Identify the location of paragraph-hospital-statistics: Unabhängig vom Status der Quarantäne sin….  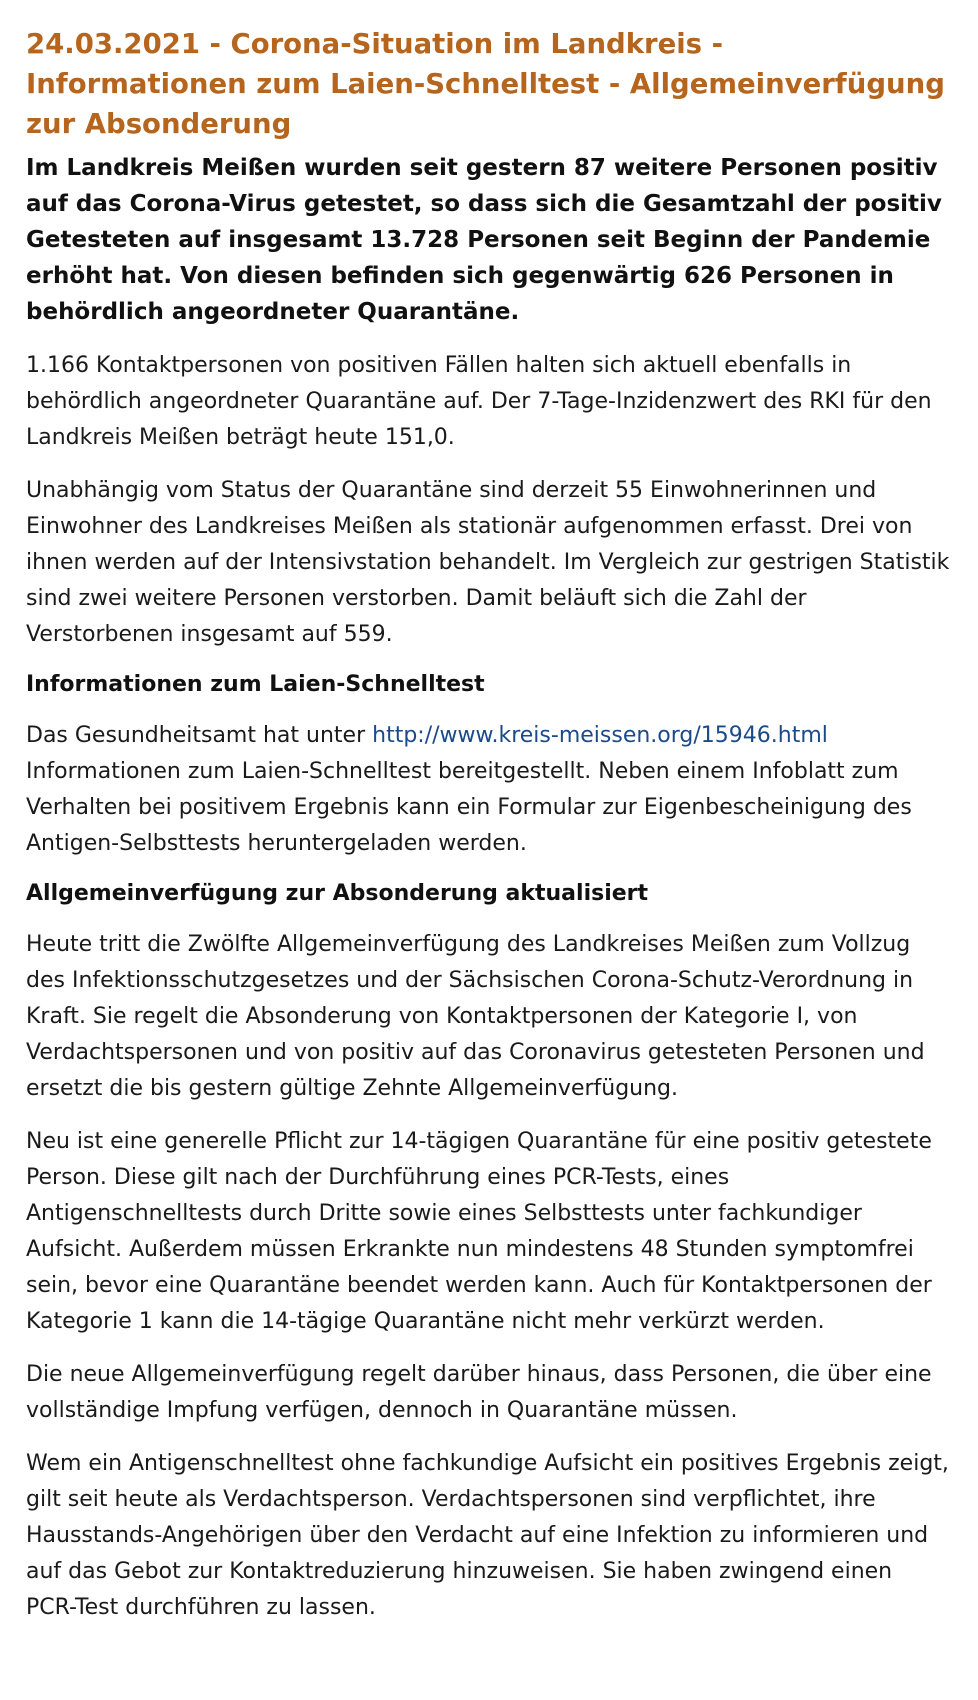
(488, 562).